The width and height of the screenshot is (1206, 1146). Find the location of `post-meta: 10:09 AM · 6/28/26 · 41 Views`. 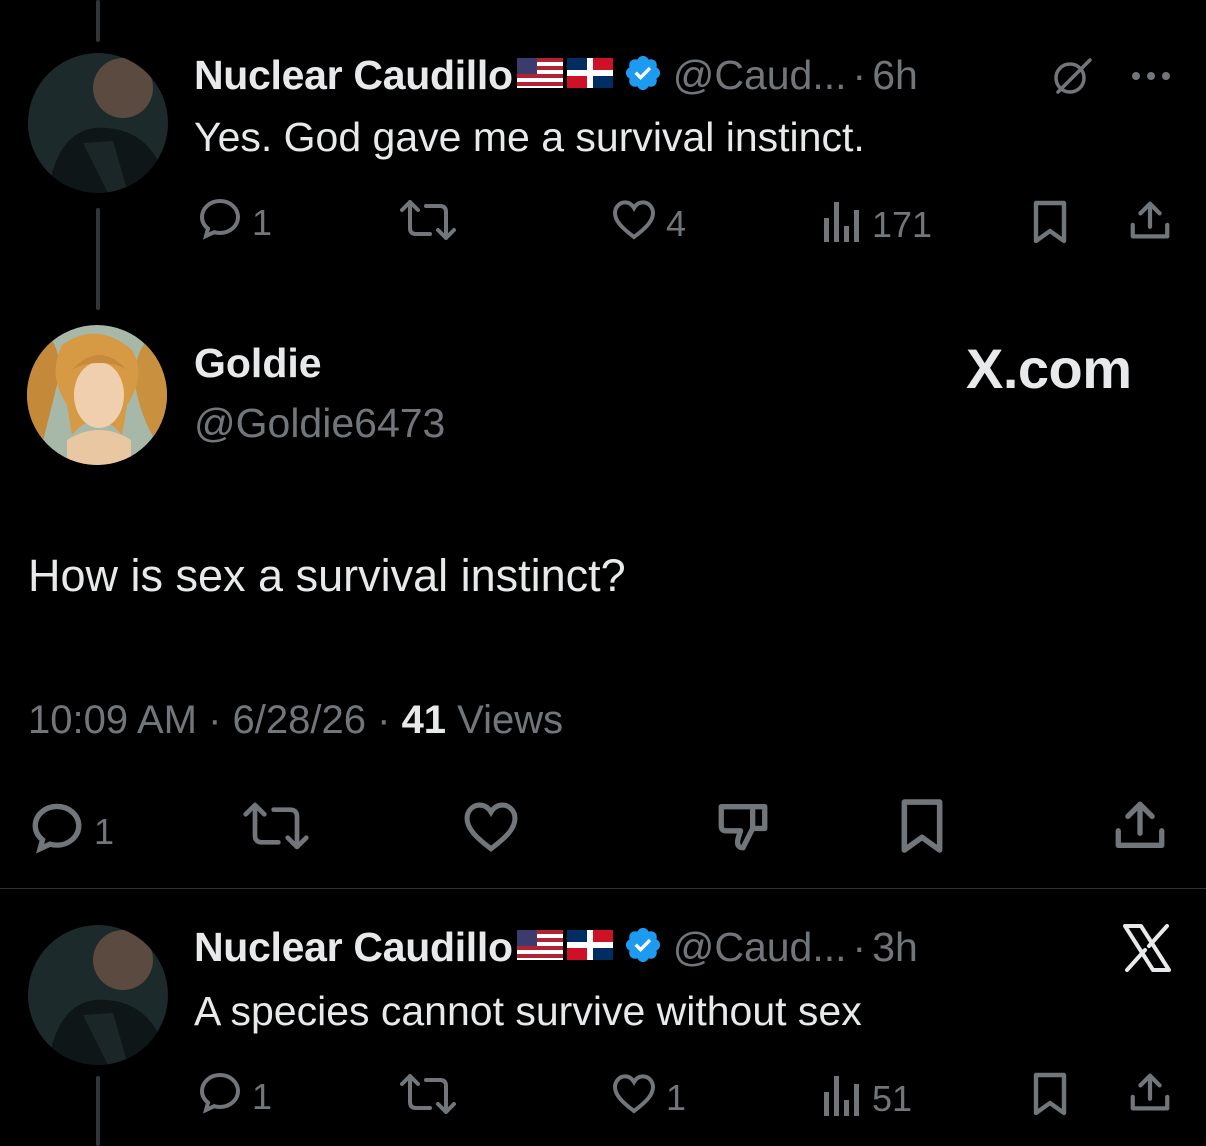

post-meta: 10:09 AM · 6/28/26 · 41 Views is located at coordinates (295, 720).